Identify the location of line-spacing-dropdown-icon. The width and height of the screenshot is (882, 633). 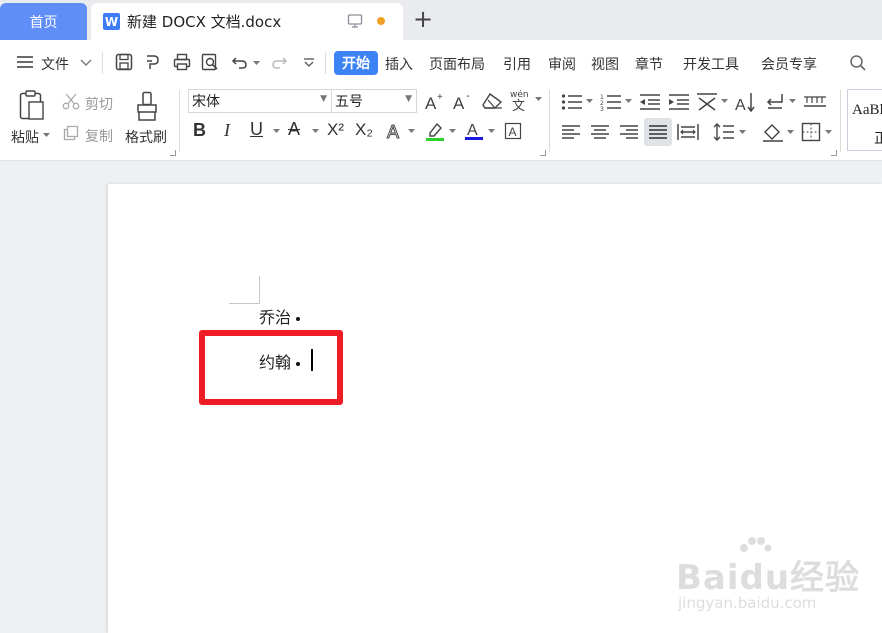
(742, 132).